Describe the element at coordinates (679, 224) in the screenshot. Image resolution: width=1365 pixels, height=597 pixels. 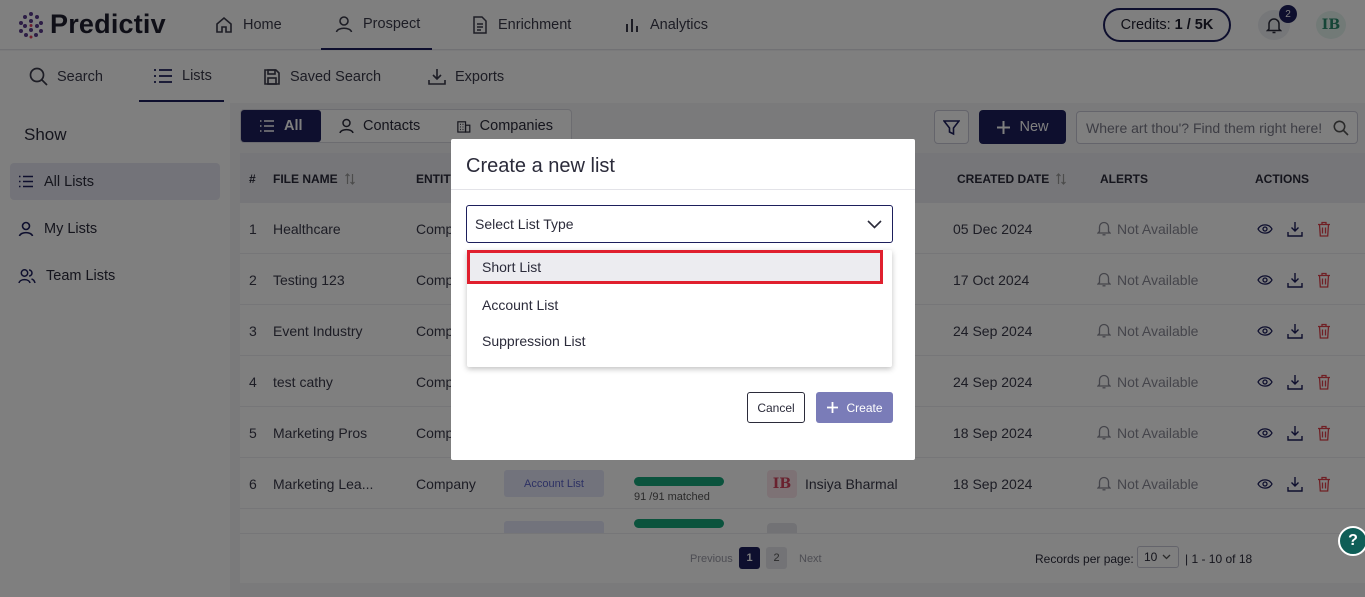
I see `list-type-select: Select List Type` at that location.